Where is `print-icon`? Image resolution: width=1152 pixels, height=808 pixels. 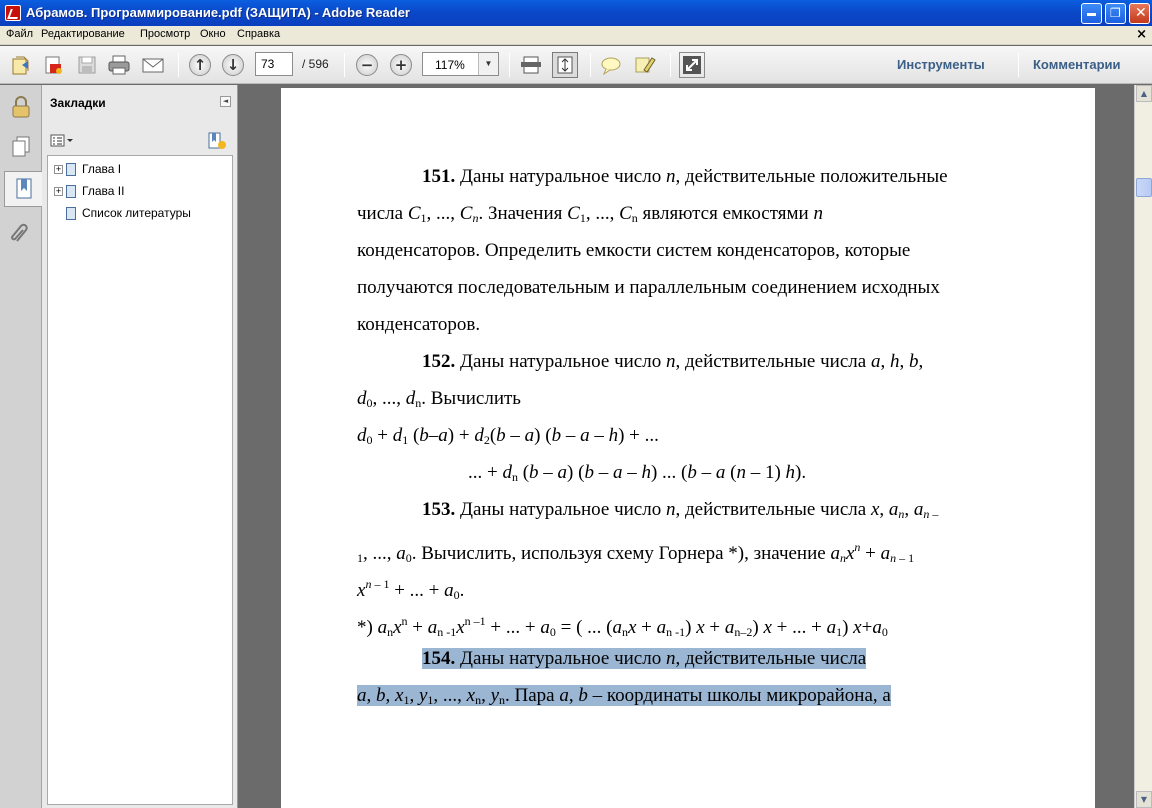 print-icon is located at coordinates (119, 65).